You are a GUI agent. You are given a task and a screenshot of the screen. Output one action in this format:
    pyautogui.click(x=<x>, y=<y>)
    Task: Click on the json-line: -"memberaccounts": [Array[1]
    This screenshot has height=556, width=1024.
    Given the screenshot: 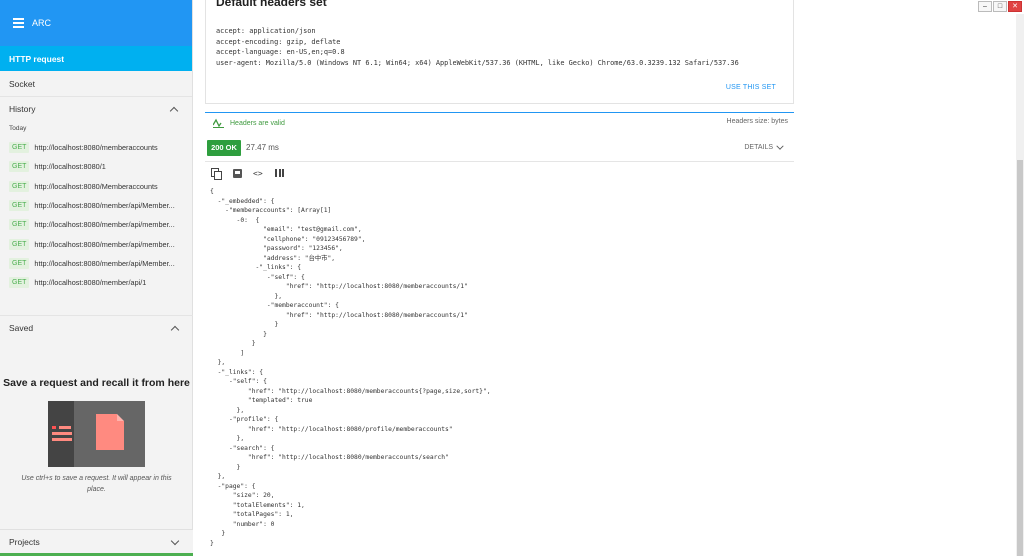 What is the action you would take?
    pyautogui.click(x=271, y=210)
    